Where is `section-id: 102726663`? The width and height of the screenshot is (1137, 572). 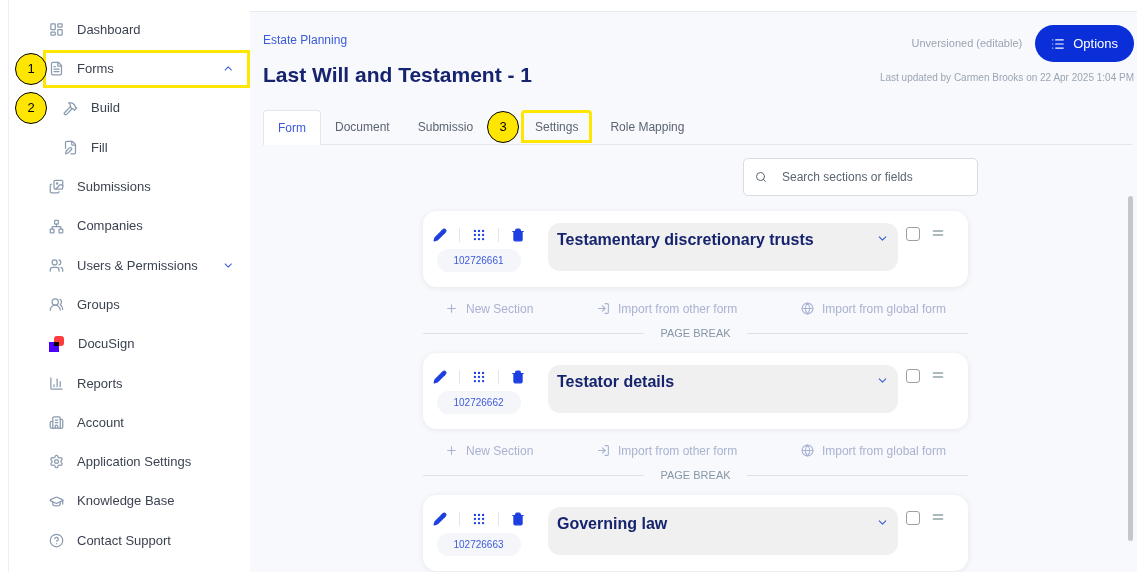
section-id: 102726663 is located at coordinates (478, 544).